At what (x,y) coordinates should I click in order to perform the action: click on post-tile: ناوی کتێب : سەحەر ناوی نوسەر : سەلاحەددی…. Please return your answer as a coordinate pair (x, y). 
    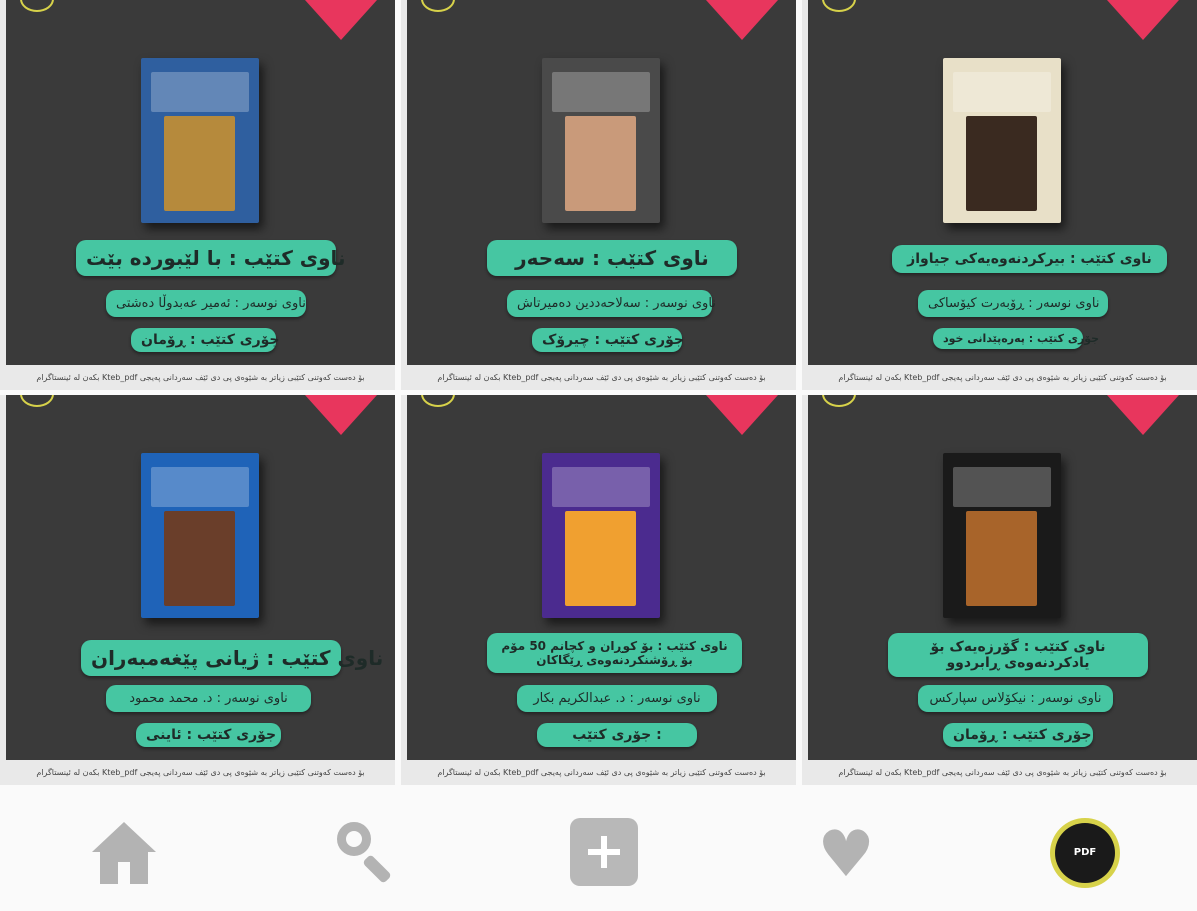
    Looking at the image, I should click on (598, 195).